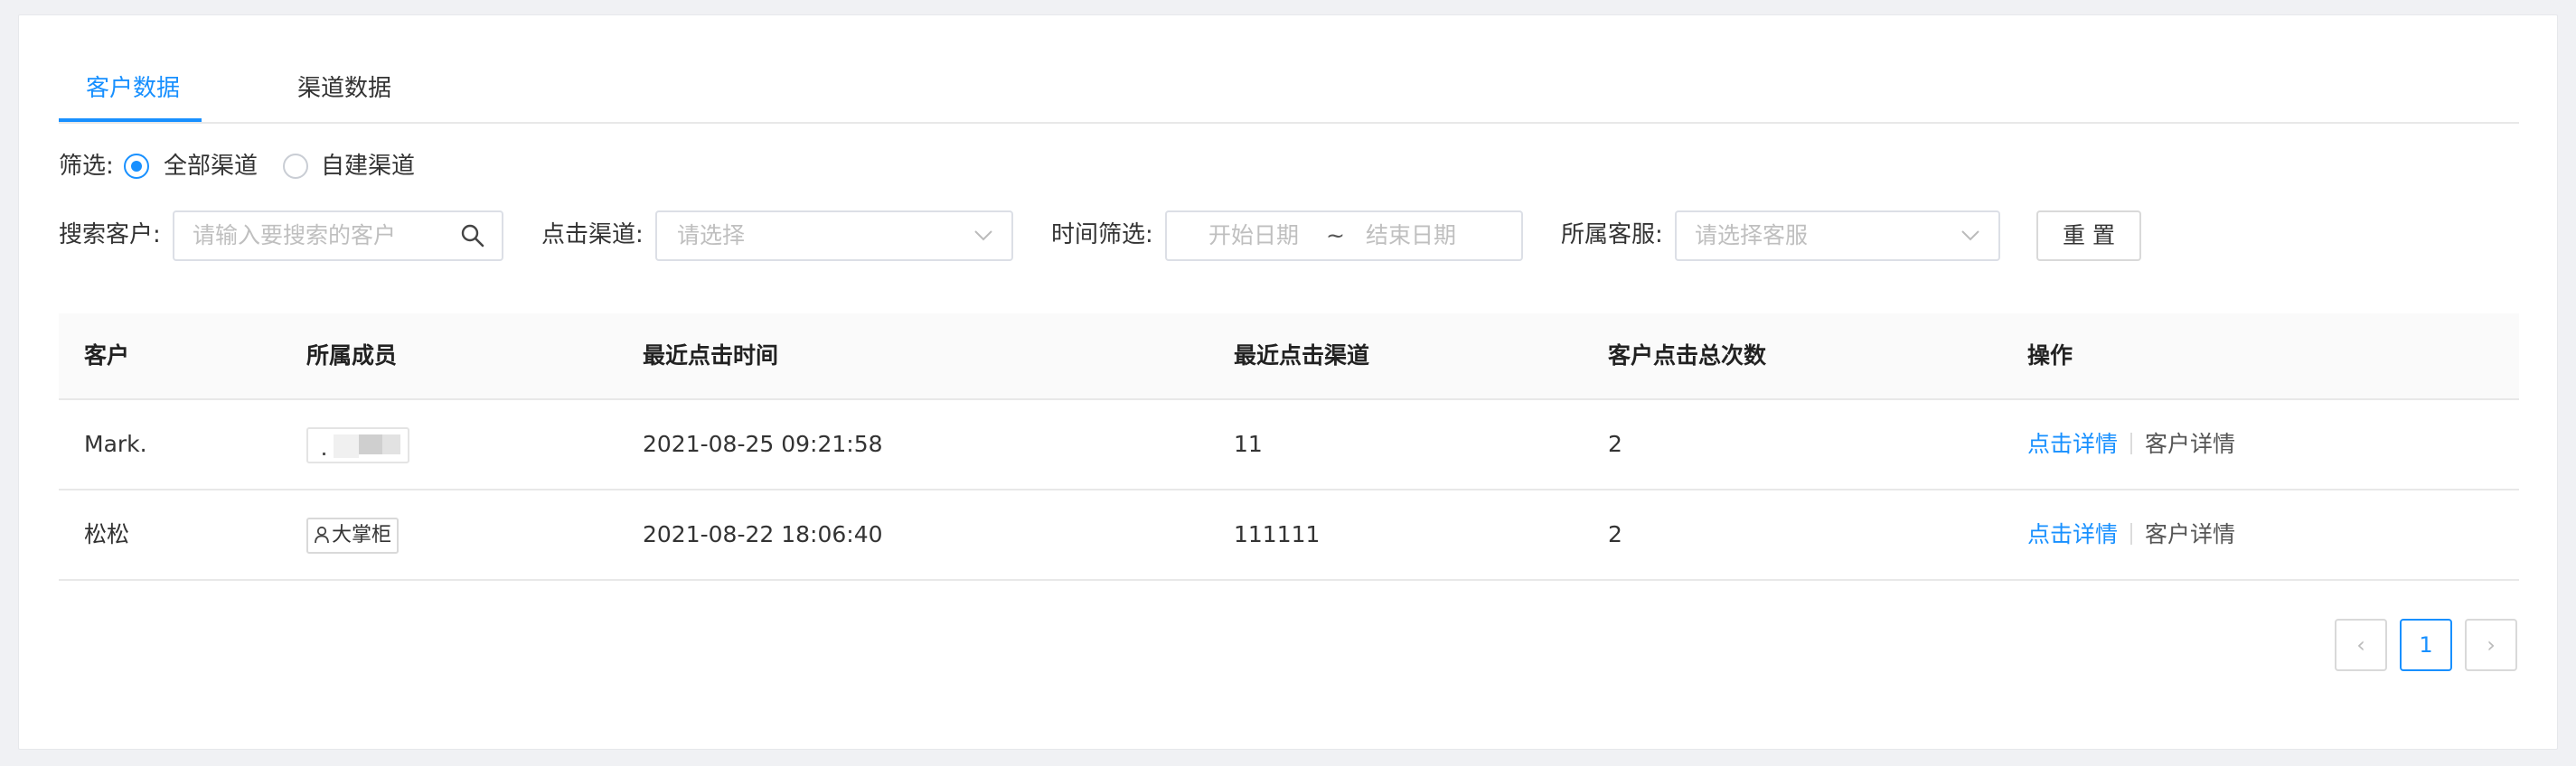 This screenshot has width=2576, height=766. What do you see at coordinates (352, 355) in the screenshot?
I see `header-member: 所属成员` at bounding box center [352, 355].